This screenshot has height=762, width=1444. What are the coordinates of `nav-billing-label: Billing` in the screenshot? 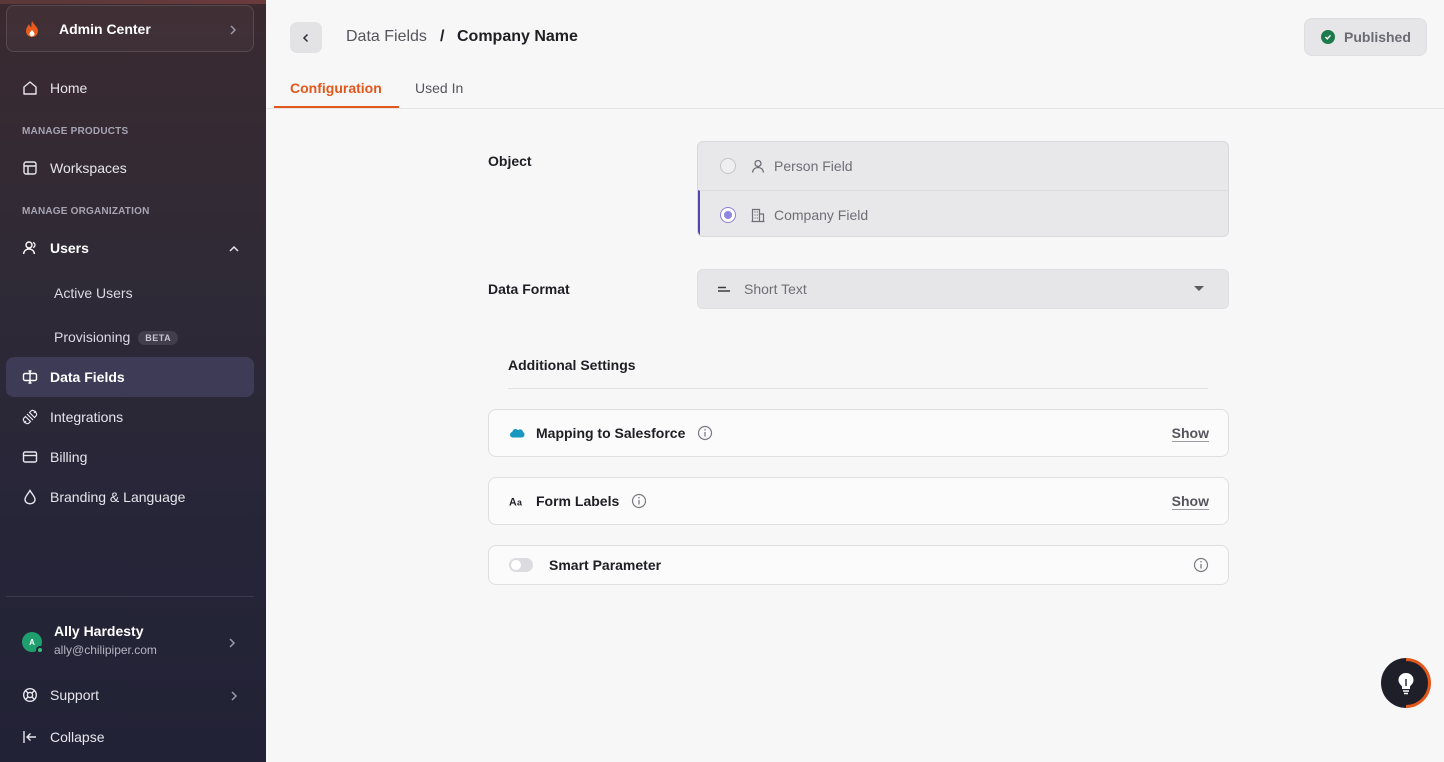 It's located at (69, 457).